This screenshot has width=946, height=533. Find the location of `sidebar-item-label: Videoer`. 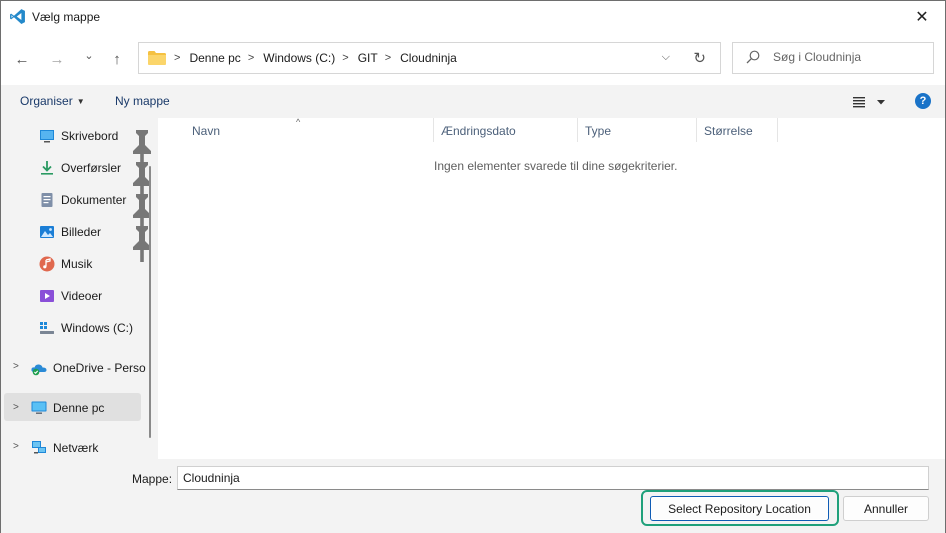

sidebar-item-label: Videoer is located at coordinates (82, 296).